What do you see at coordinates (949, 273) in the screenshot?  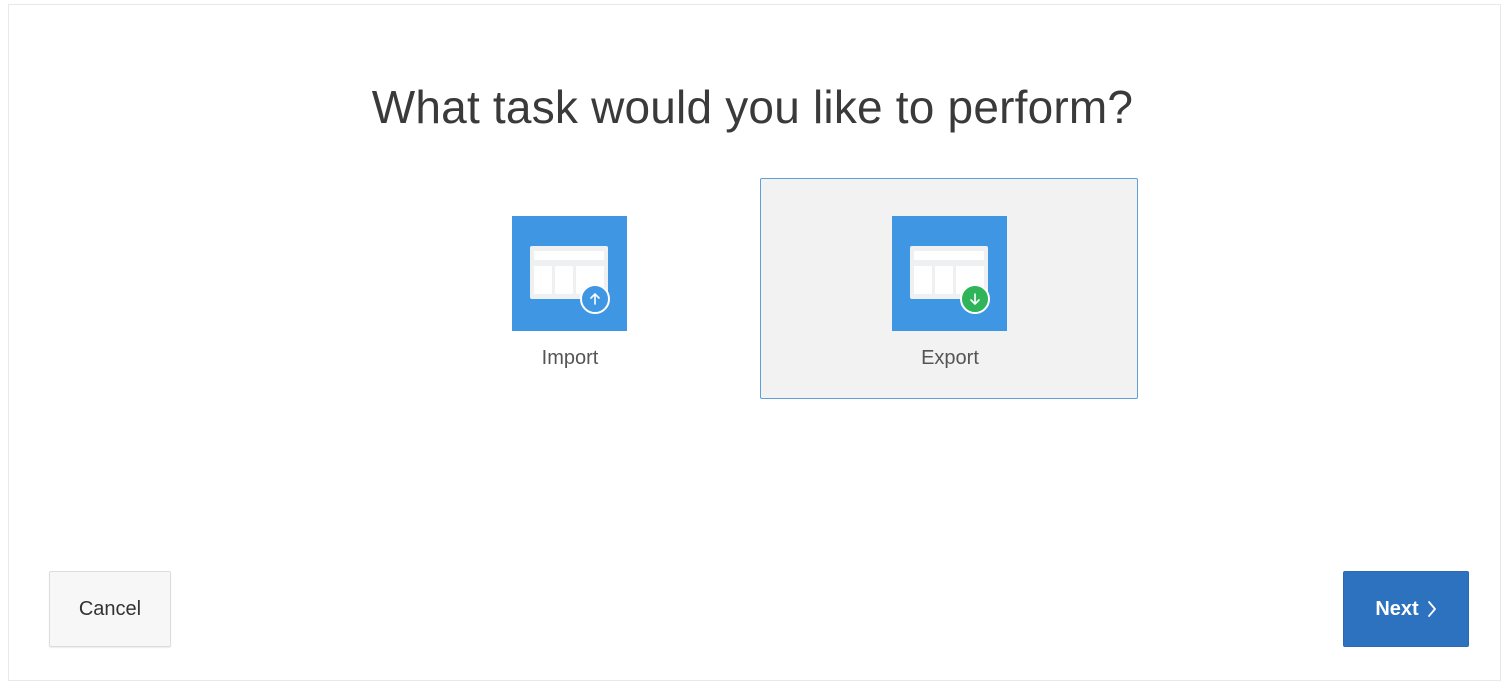 I see `export-tile` at bounding box center [949, 273].